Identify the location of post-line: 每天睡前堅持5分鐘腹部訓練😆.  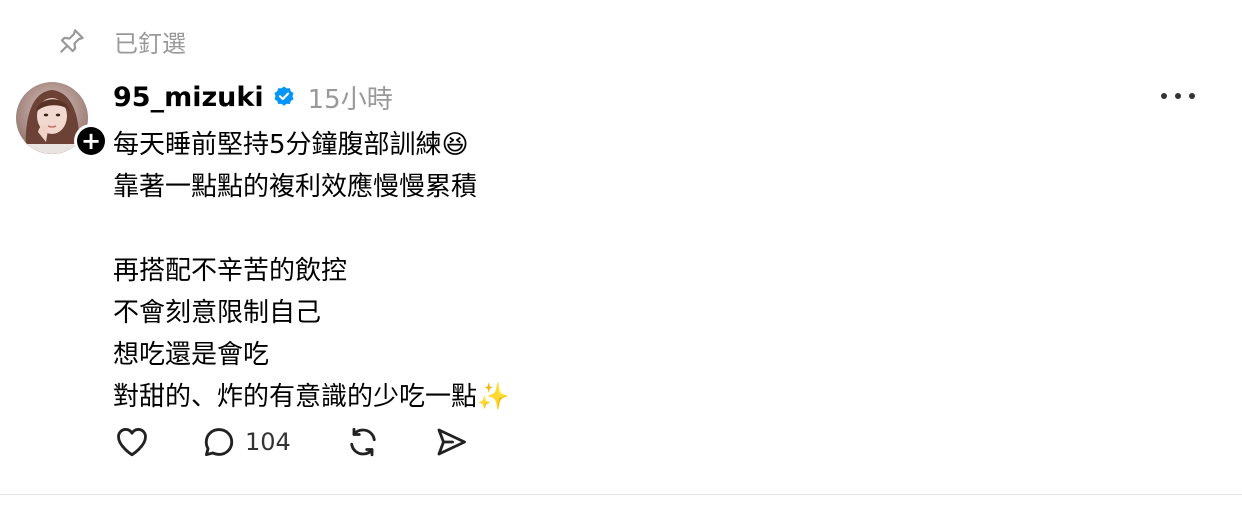
(291, 145).